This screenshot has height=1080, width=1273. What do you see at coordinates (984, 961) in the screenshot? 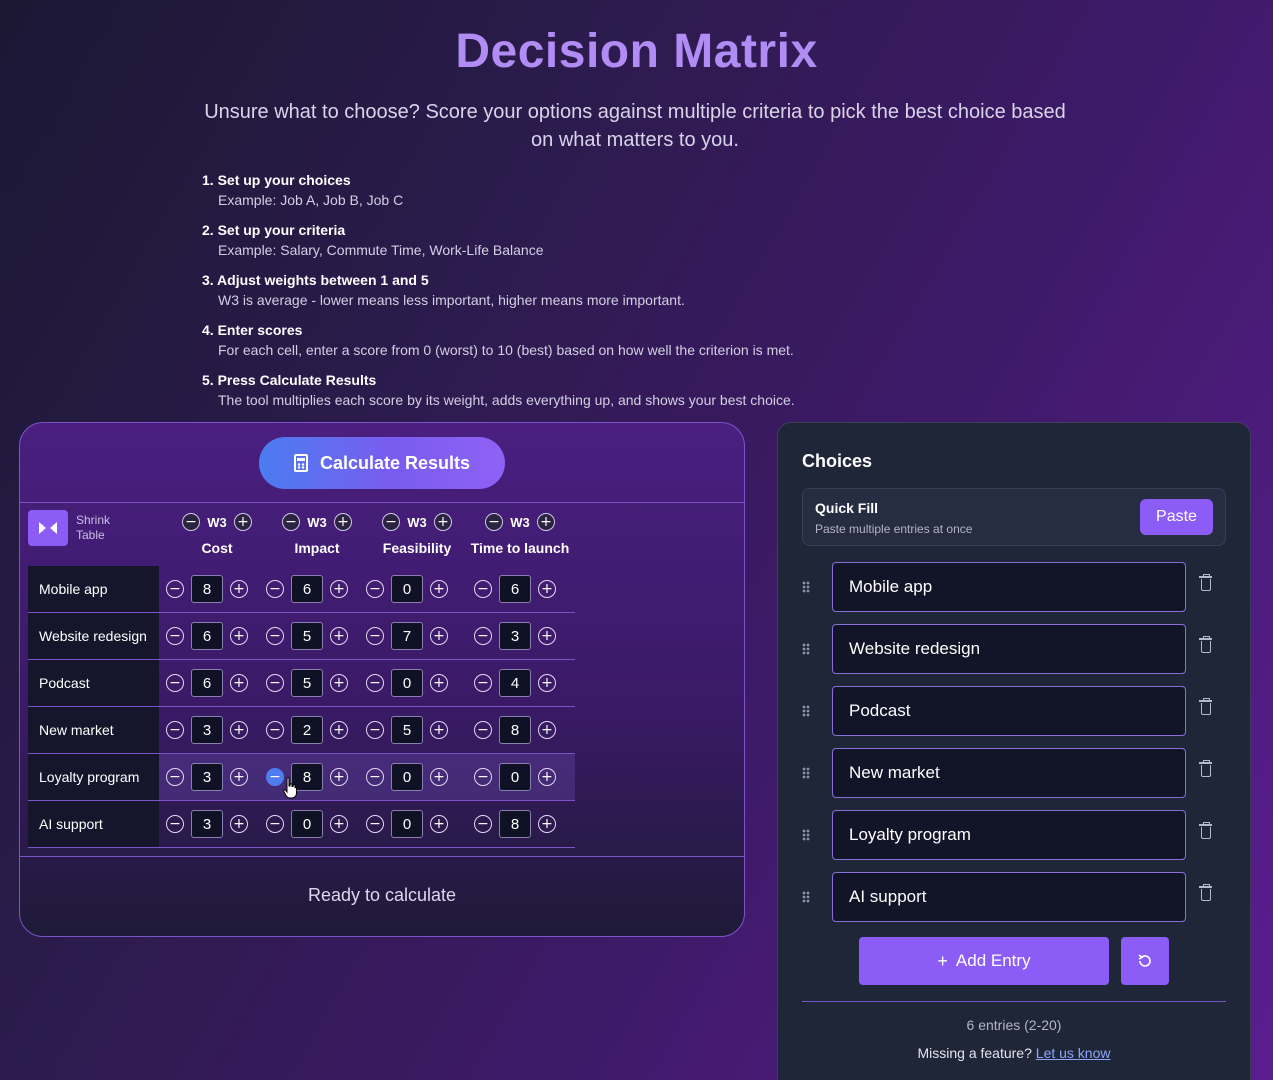
I see `add-entry-button: + Add Entry` at bounding box center [984, 961].